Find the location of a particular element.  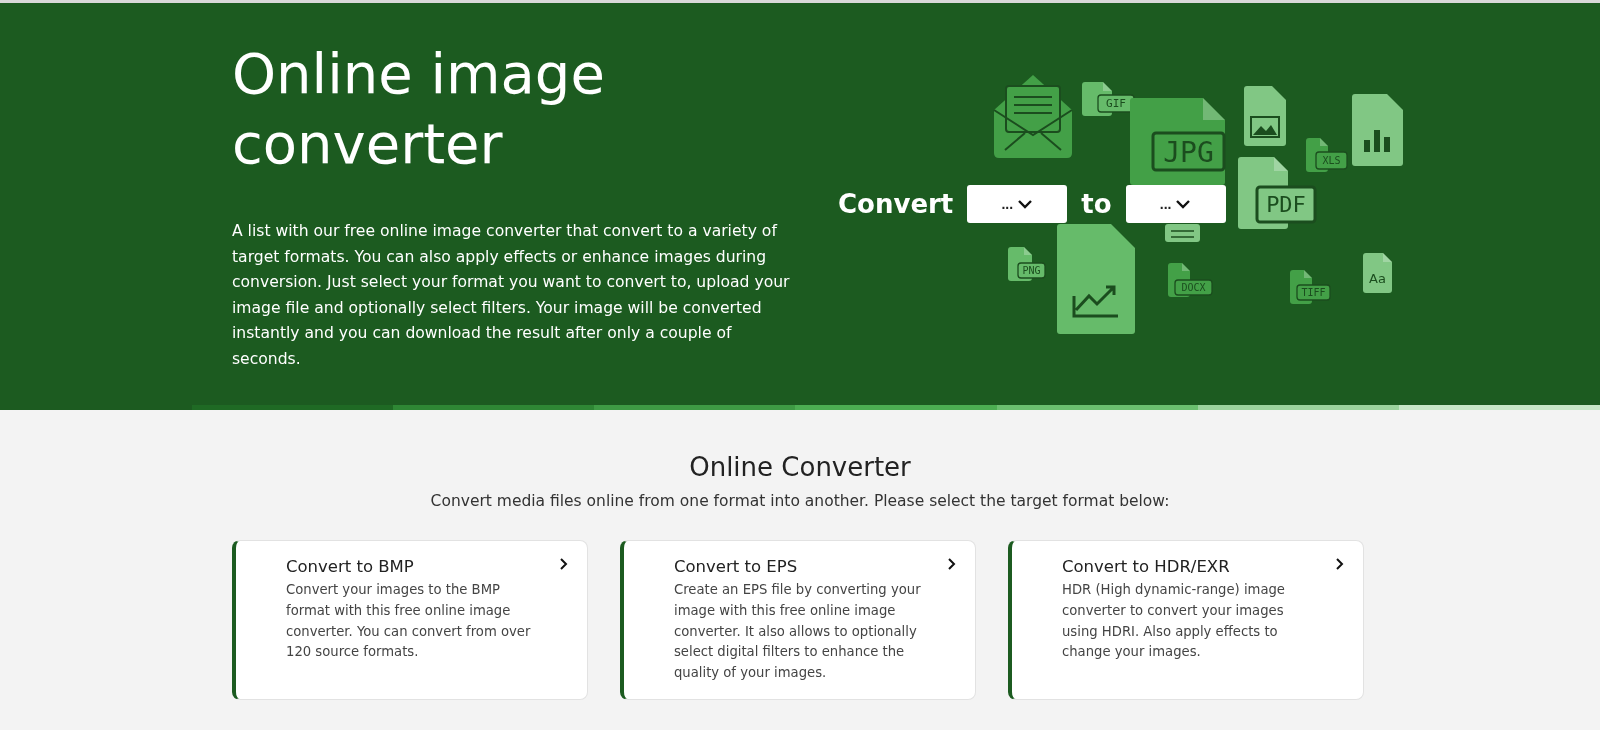

converter-card: Convert to BMP Convert your images to the BMP format with this free online image converter. You can convert from over 120 source formats. is located at coordinates (410, 620).